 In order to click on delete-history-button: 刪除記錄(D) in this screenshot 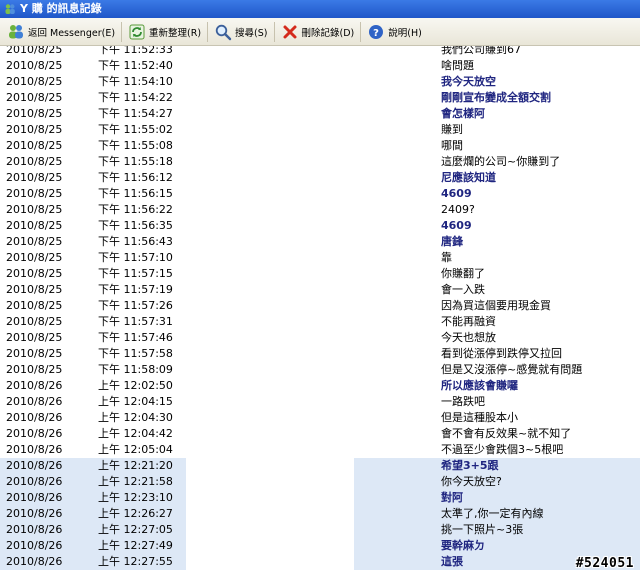, I will do `click(318, 32)`.